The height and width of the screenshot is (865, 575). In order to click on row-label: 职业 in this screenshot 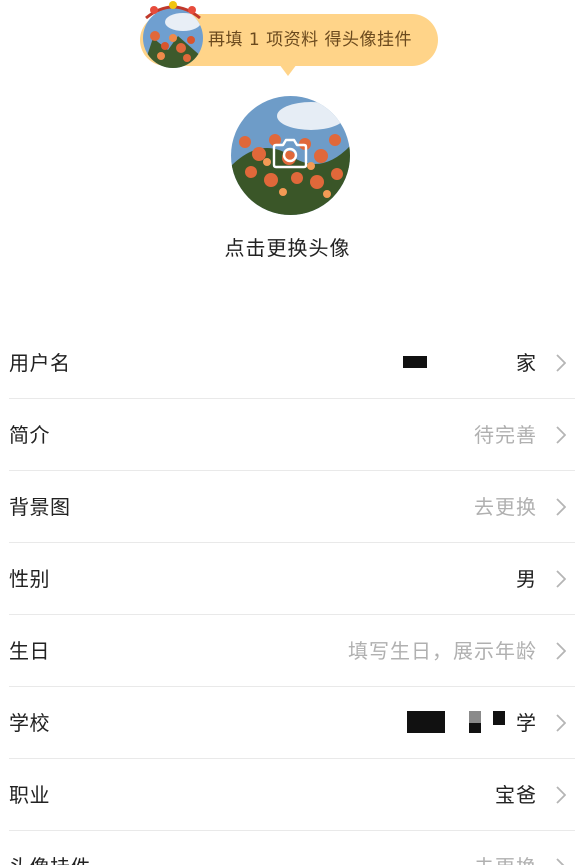, I will do `click(29, 795)`.